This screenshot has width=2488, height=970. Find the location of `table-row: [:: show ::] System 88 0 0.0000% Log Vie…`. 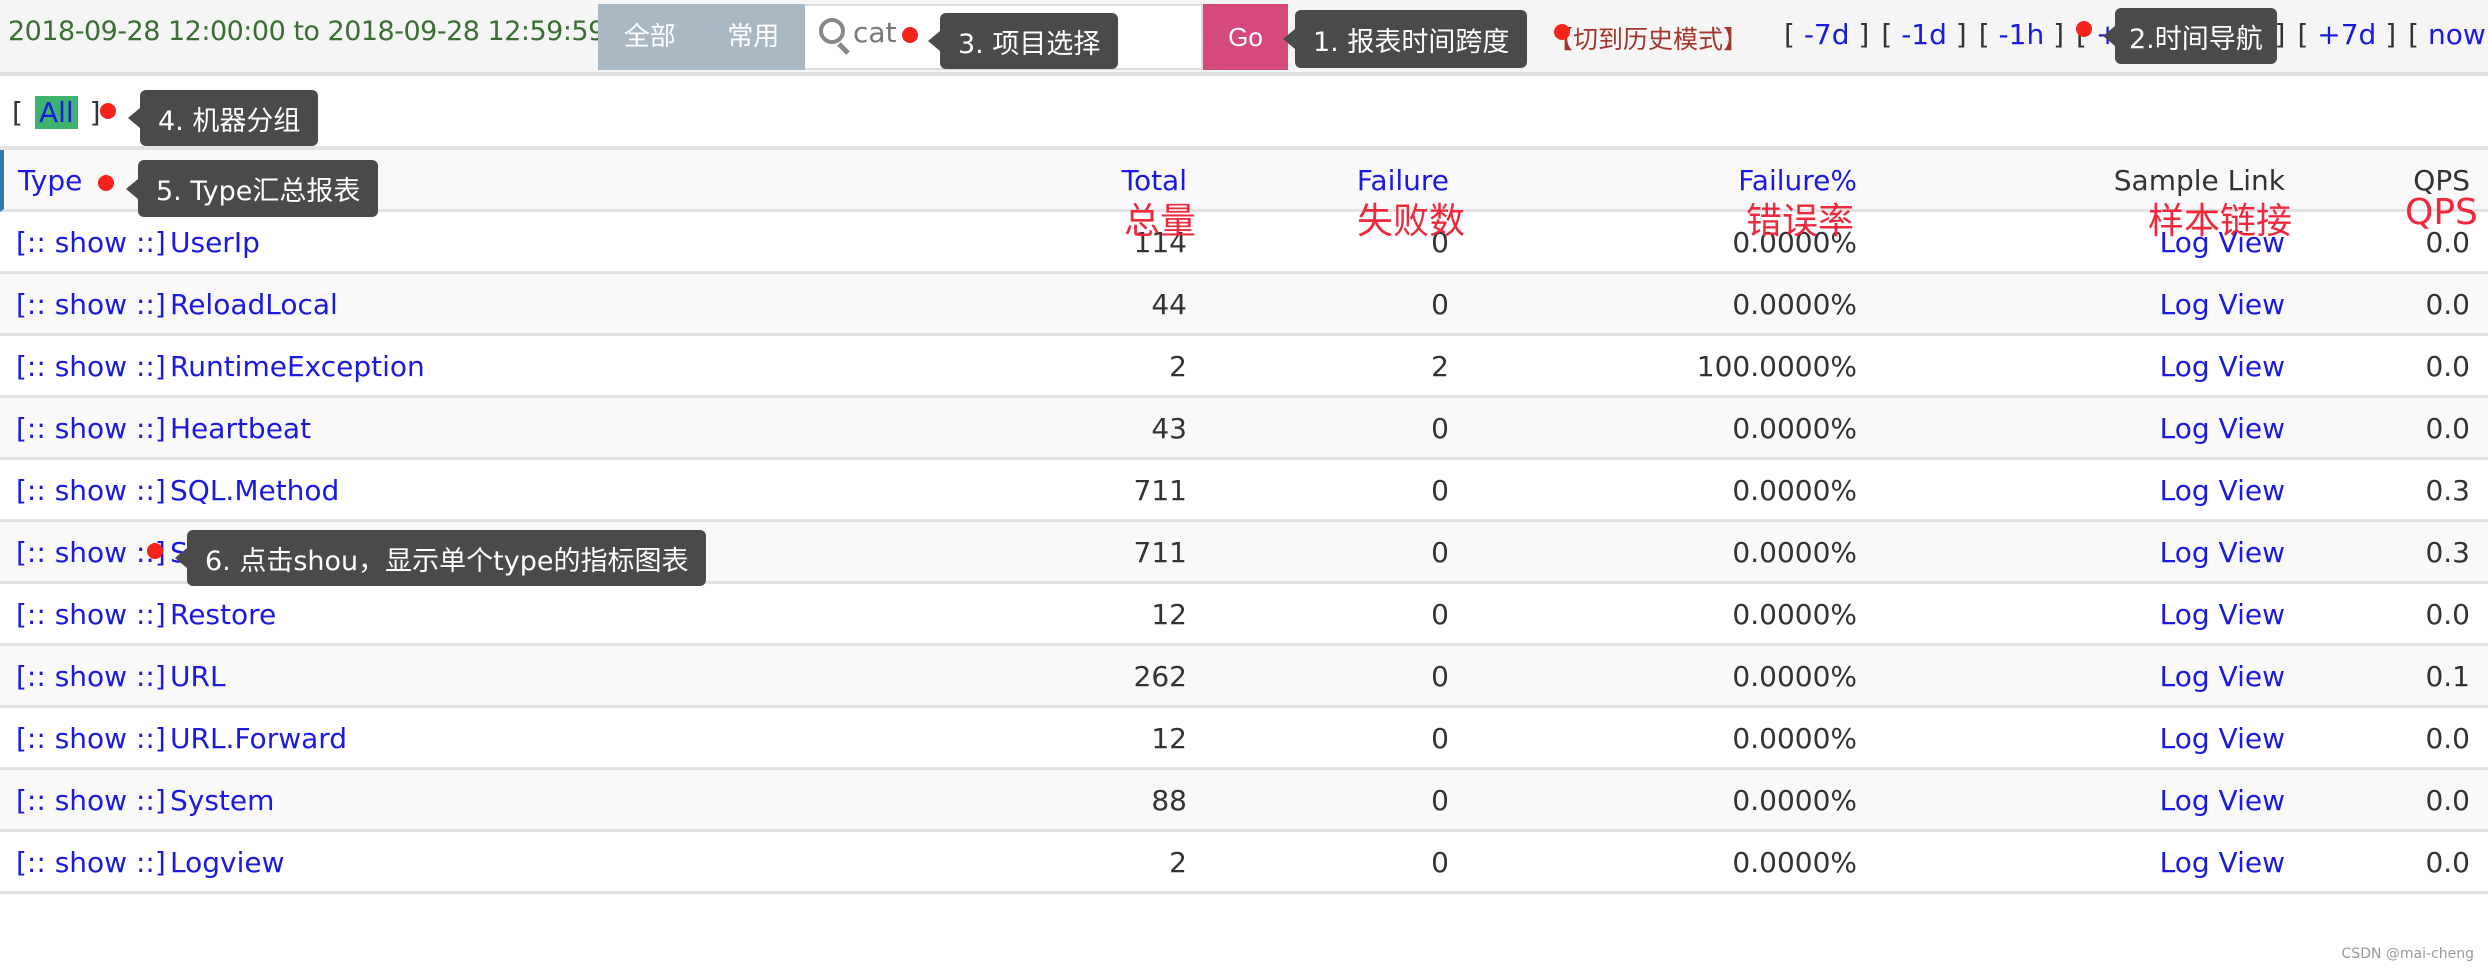

table-row: [:: show ::] System 88 0 0.0000% Log Vie… is located at coordinates (1244, 801).